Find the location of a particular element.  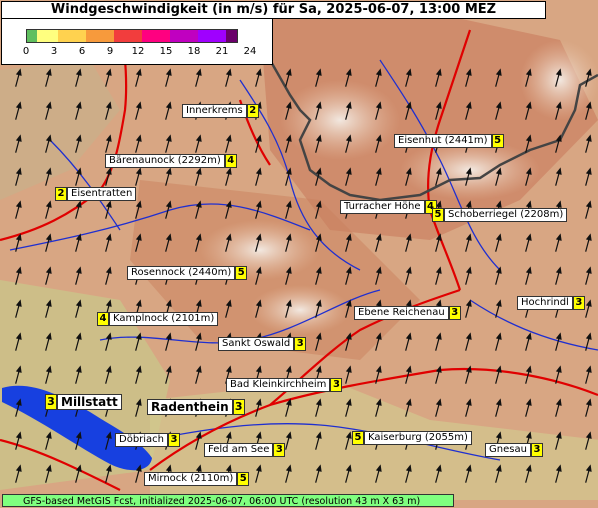

location-name: Bärenaunock (2292m) is located at coordinates (165, 161).